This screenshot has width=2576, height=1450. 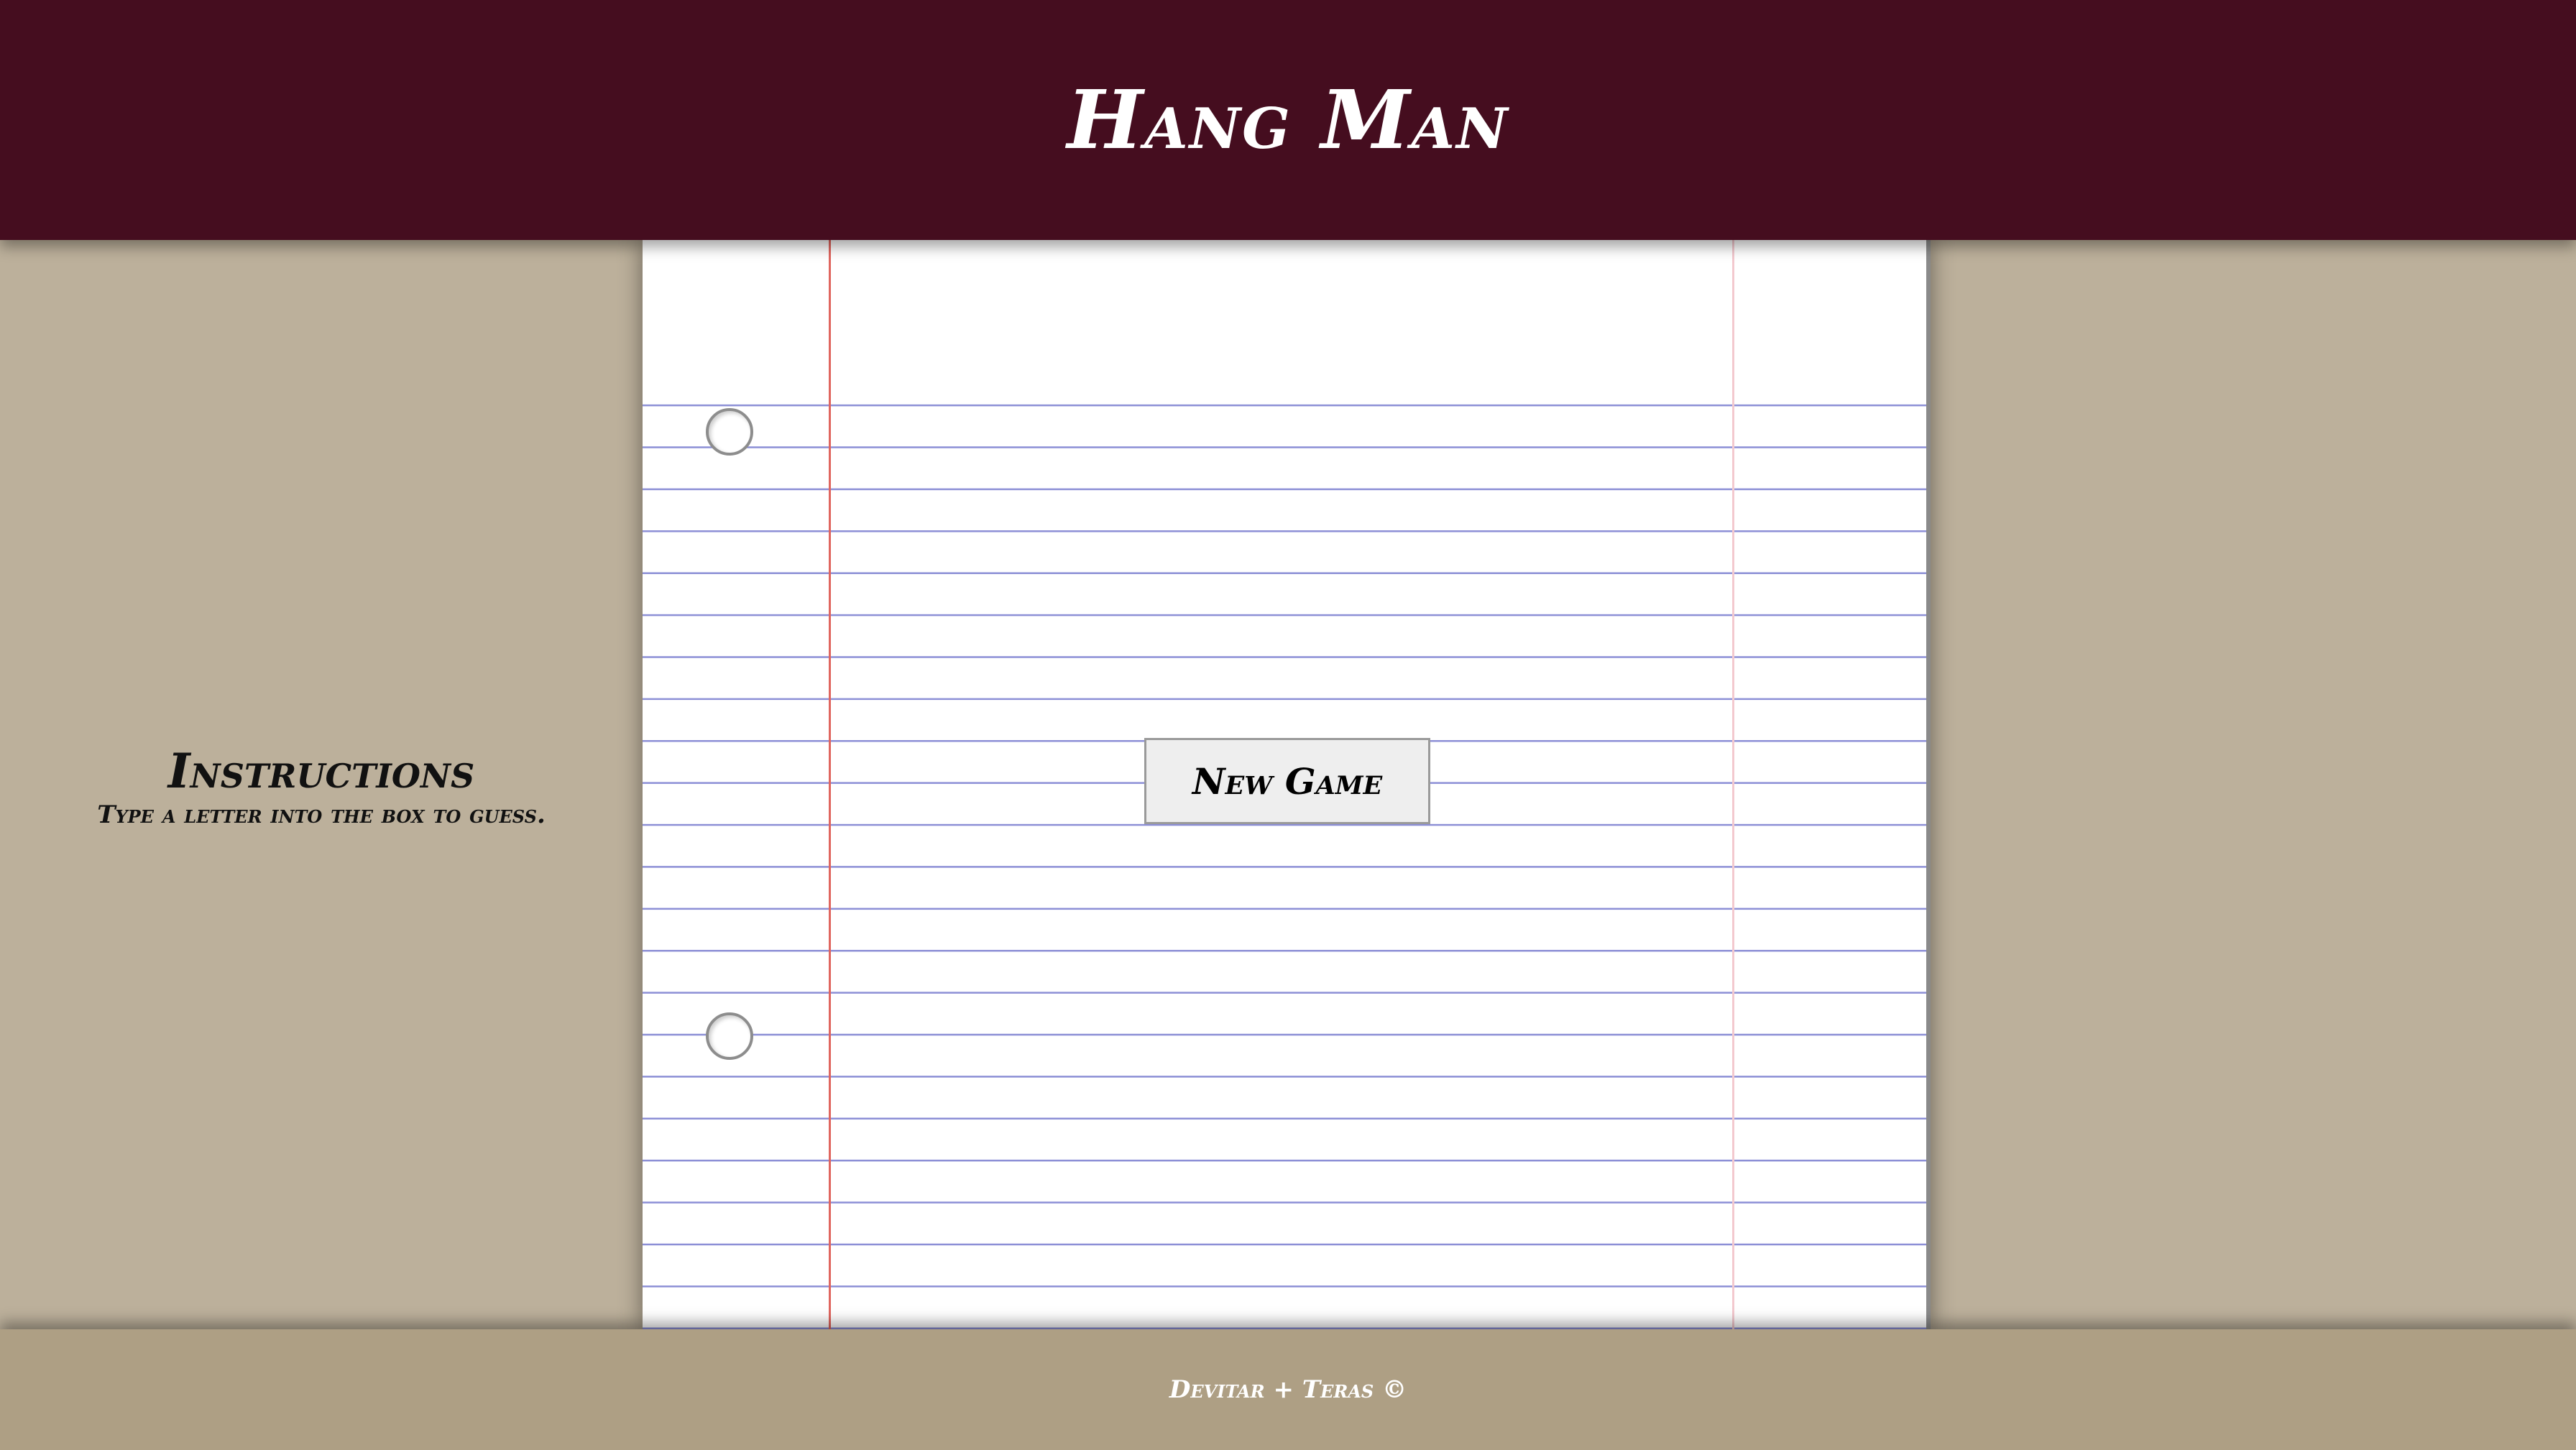 I want to click on site-footer: Devitar + Teras ©, so click(x=1288, y=1389).